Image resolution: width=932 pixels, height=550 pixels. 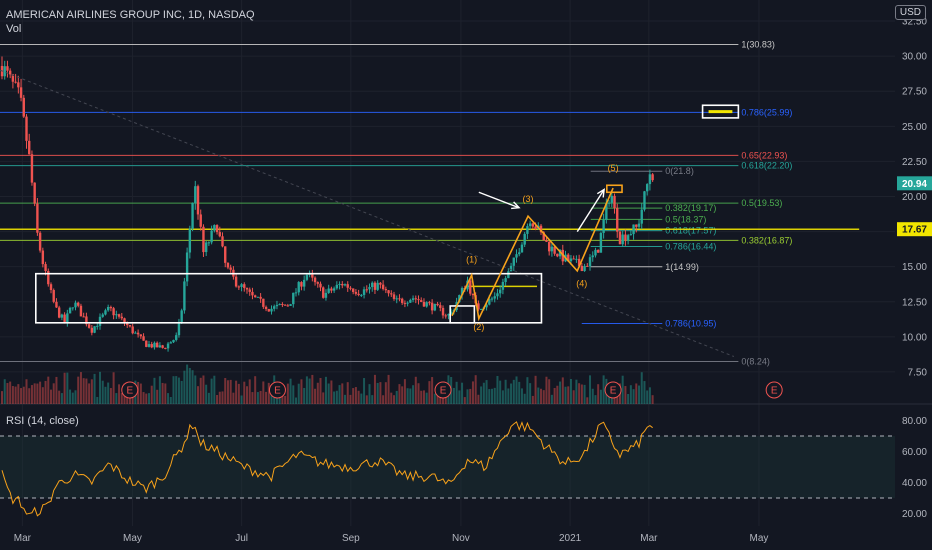 I want to click on time-tick-label: 2021, so click(x=570, y=538).